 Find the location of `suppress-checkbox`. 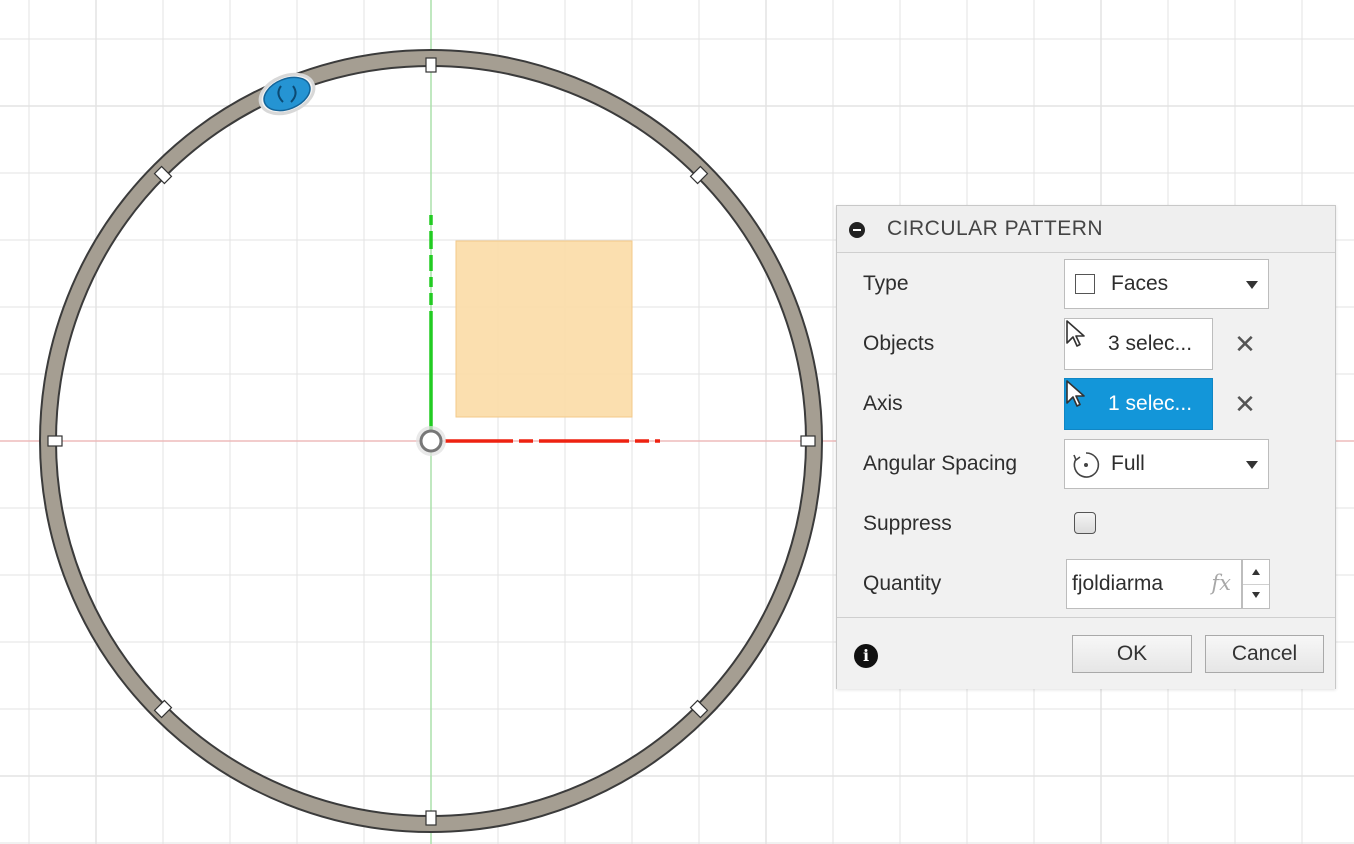

suppress-checkbox is located at coordinates (1085, 523).